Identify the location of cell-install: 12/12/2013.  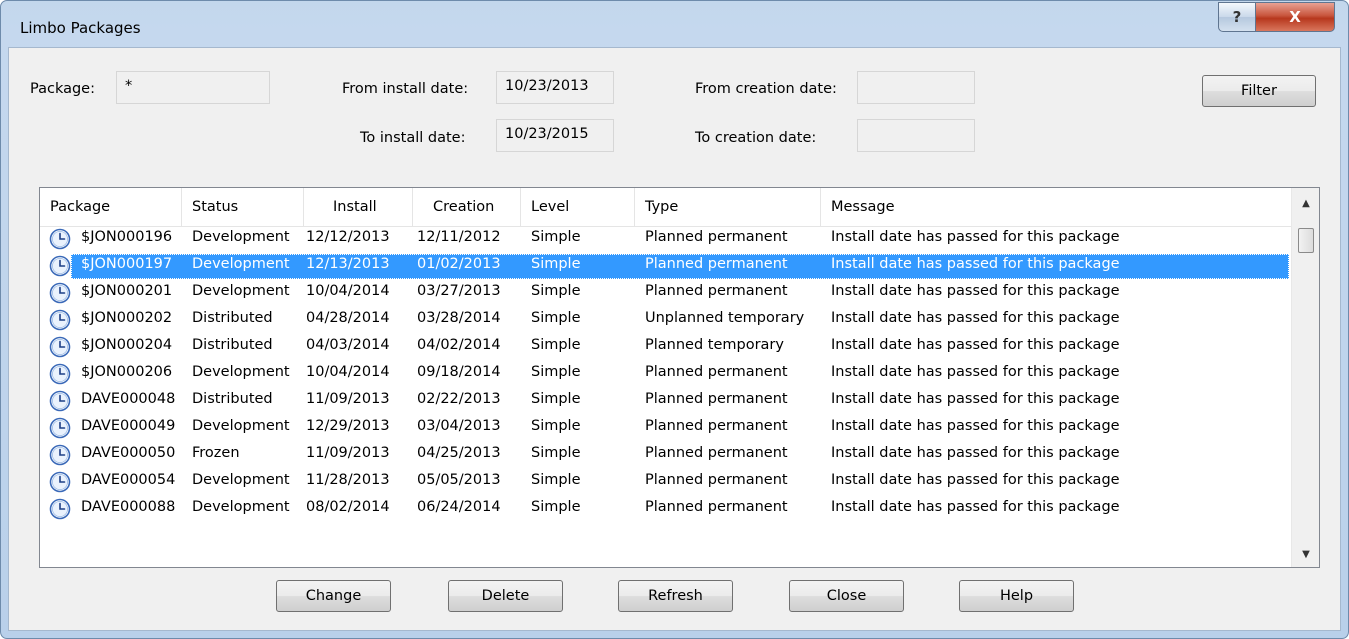
(348, 237).